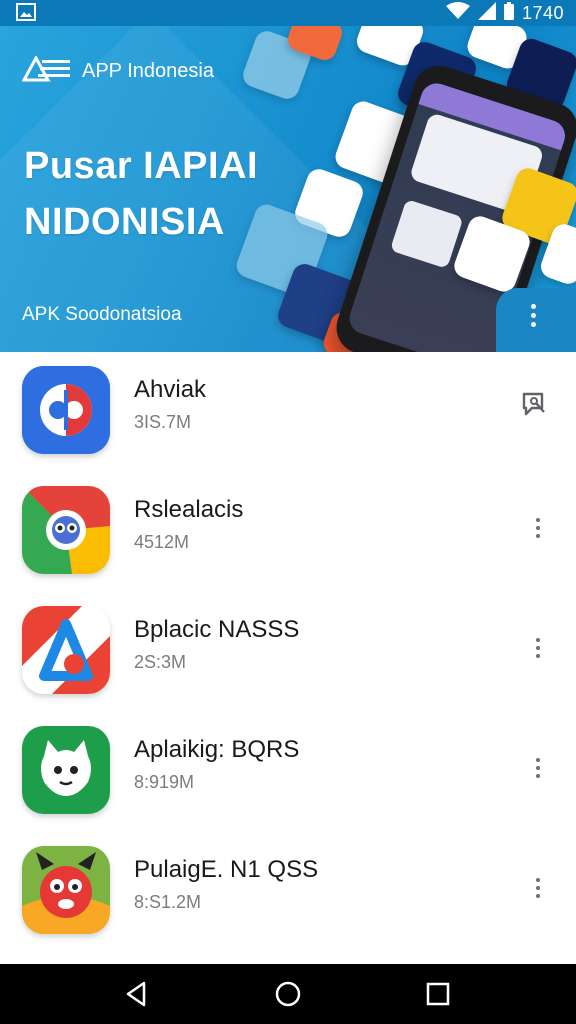 The width and height of the screenshot is (576, 1024). I want to click on app-size: 8:919M, so click(164, 782).